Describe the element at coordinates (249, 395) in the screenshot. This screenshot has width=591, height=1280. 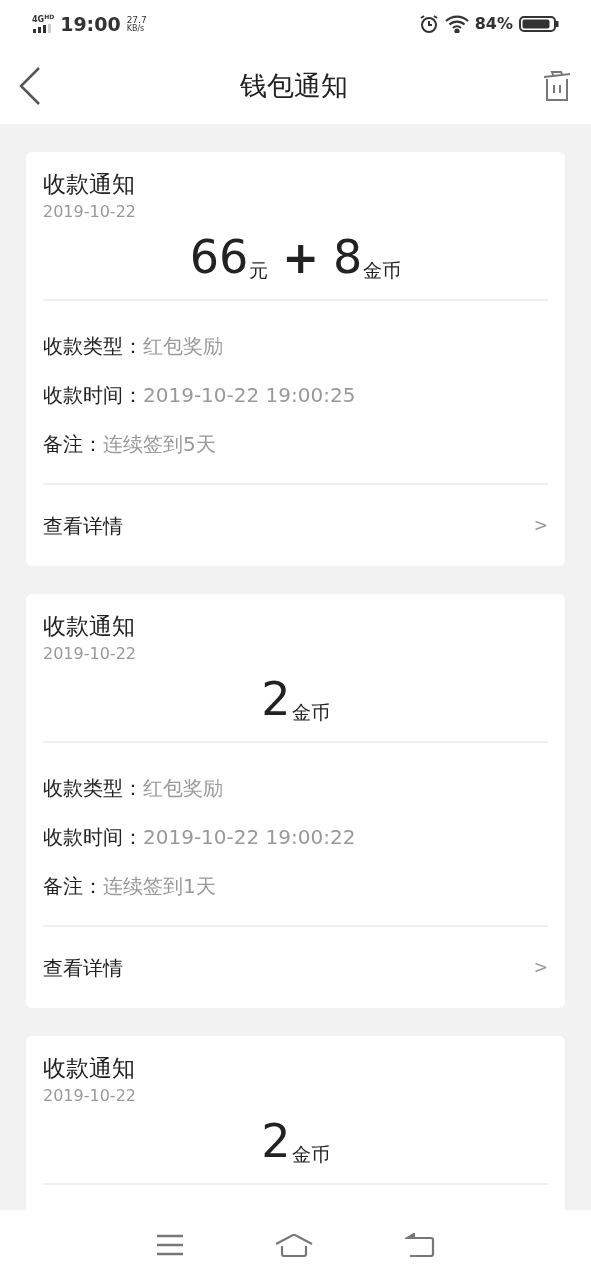
I see `field-value: 2019-10-22 19:00:25` at that location.